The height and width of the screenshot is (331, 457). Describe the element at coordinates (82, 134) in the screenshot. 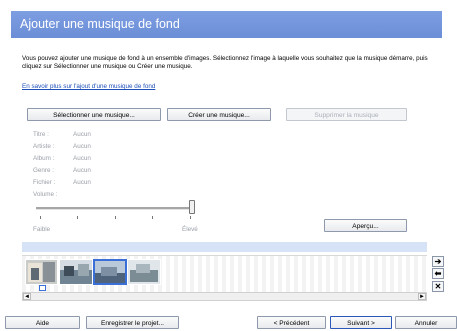

I see `title-value: Aucun` at that location.